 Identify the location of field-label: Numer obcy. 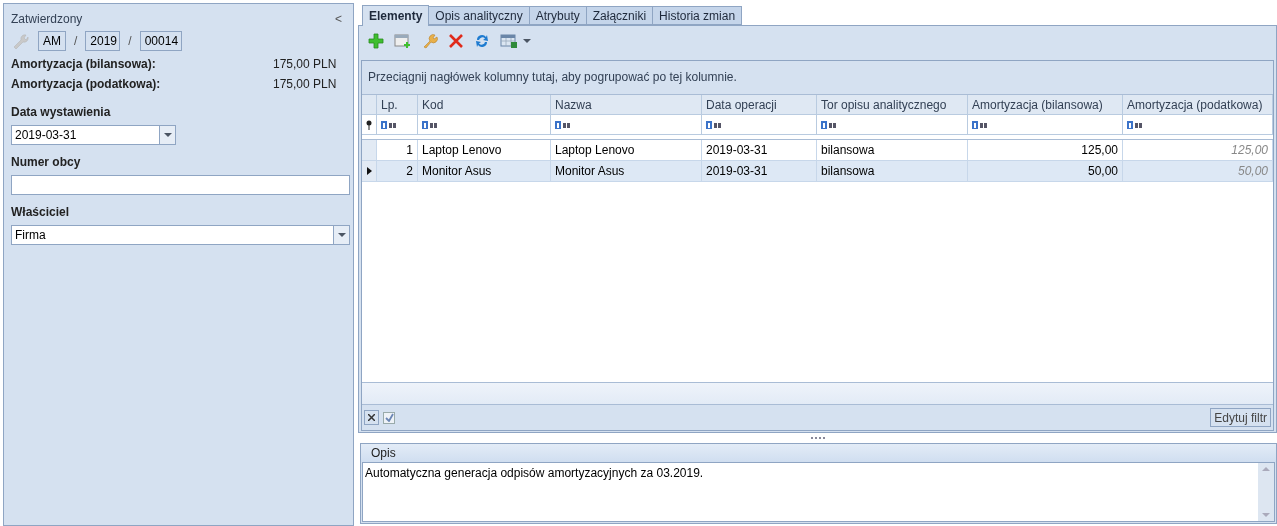
(46, 162).